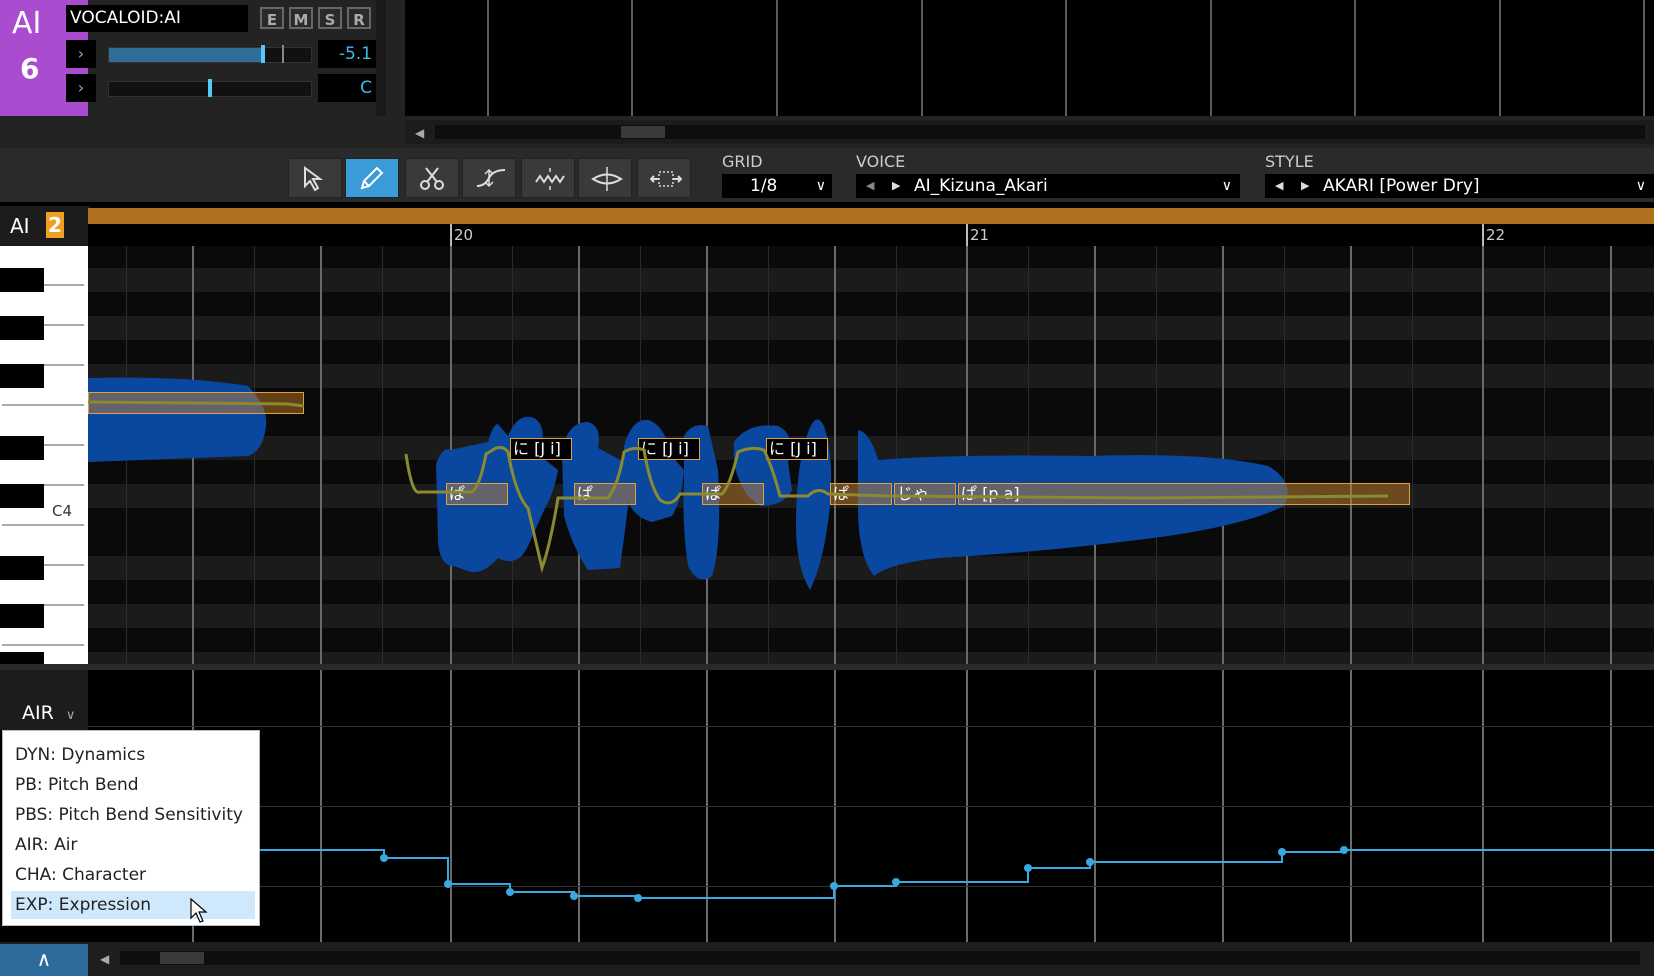 The height and width of the screenshot is (976, 1654). I want to click on arranger-view, so click(1029, 58).